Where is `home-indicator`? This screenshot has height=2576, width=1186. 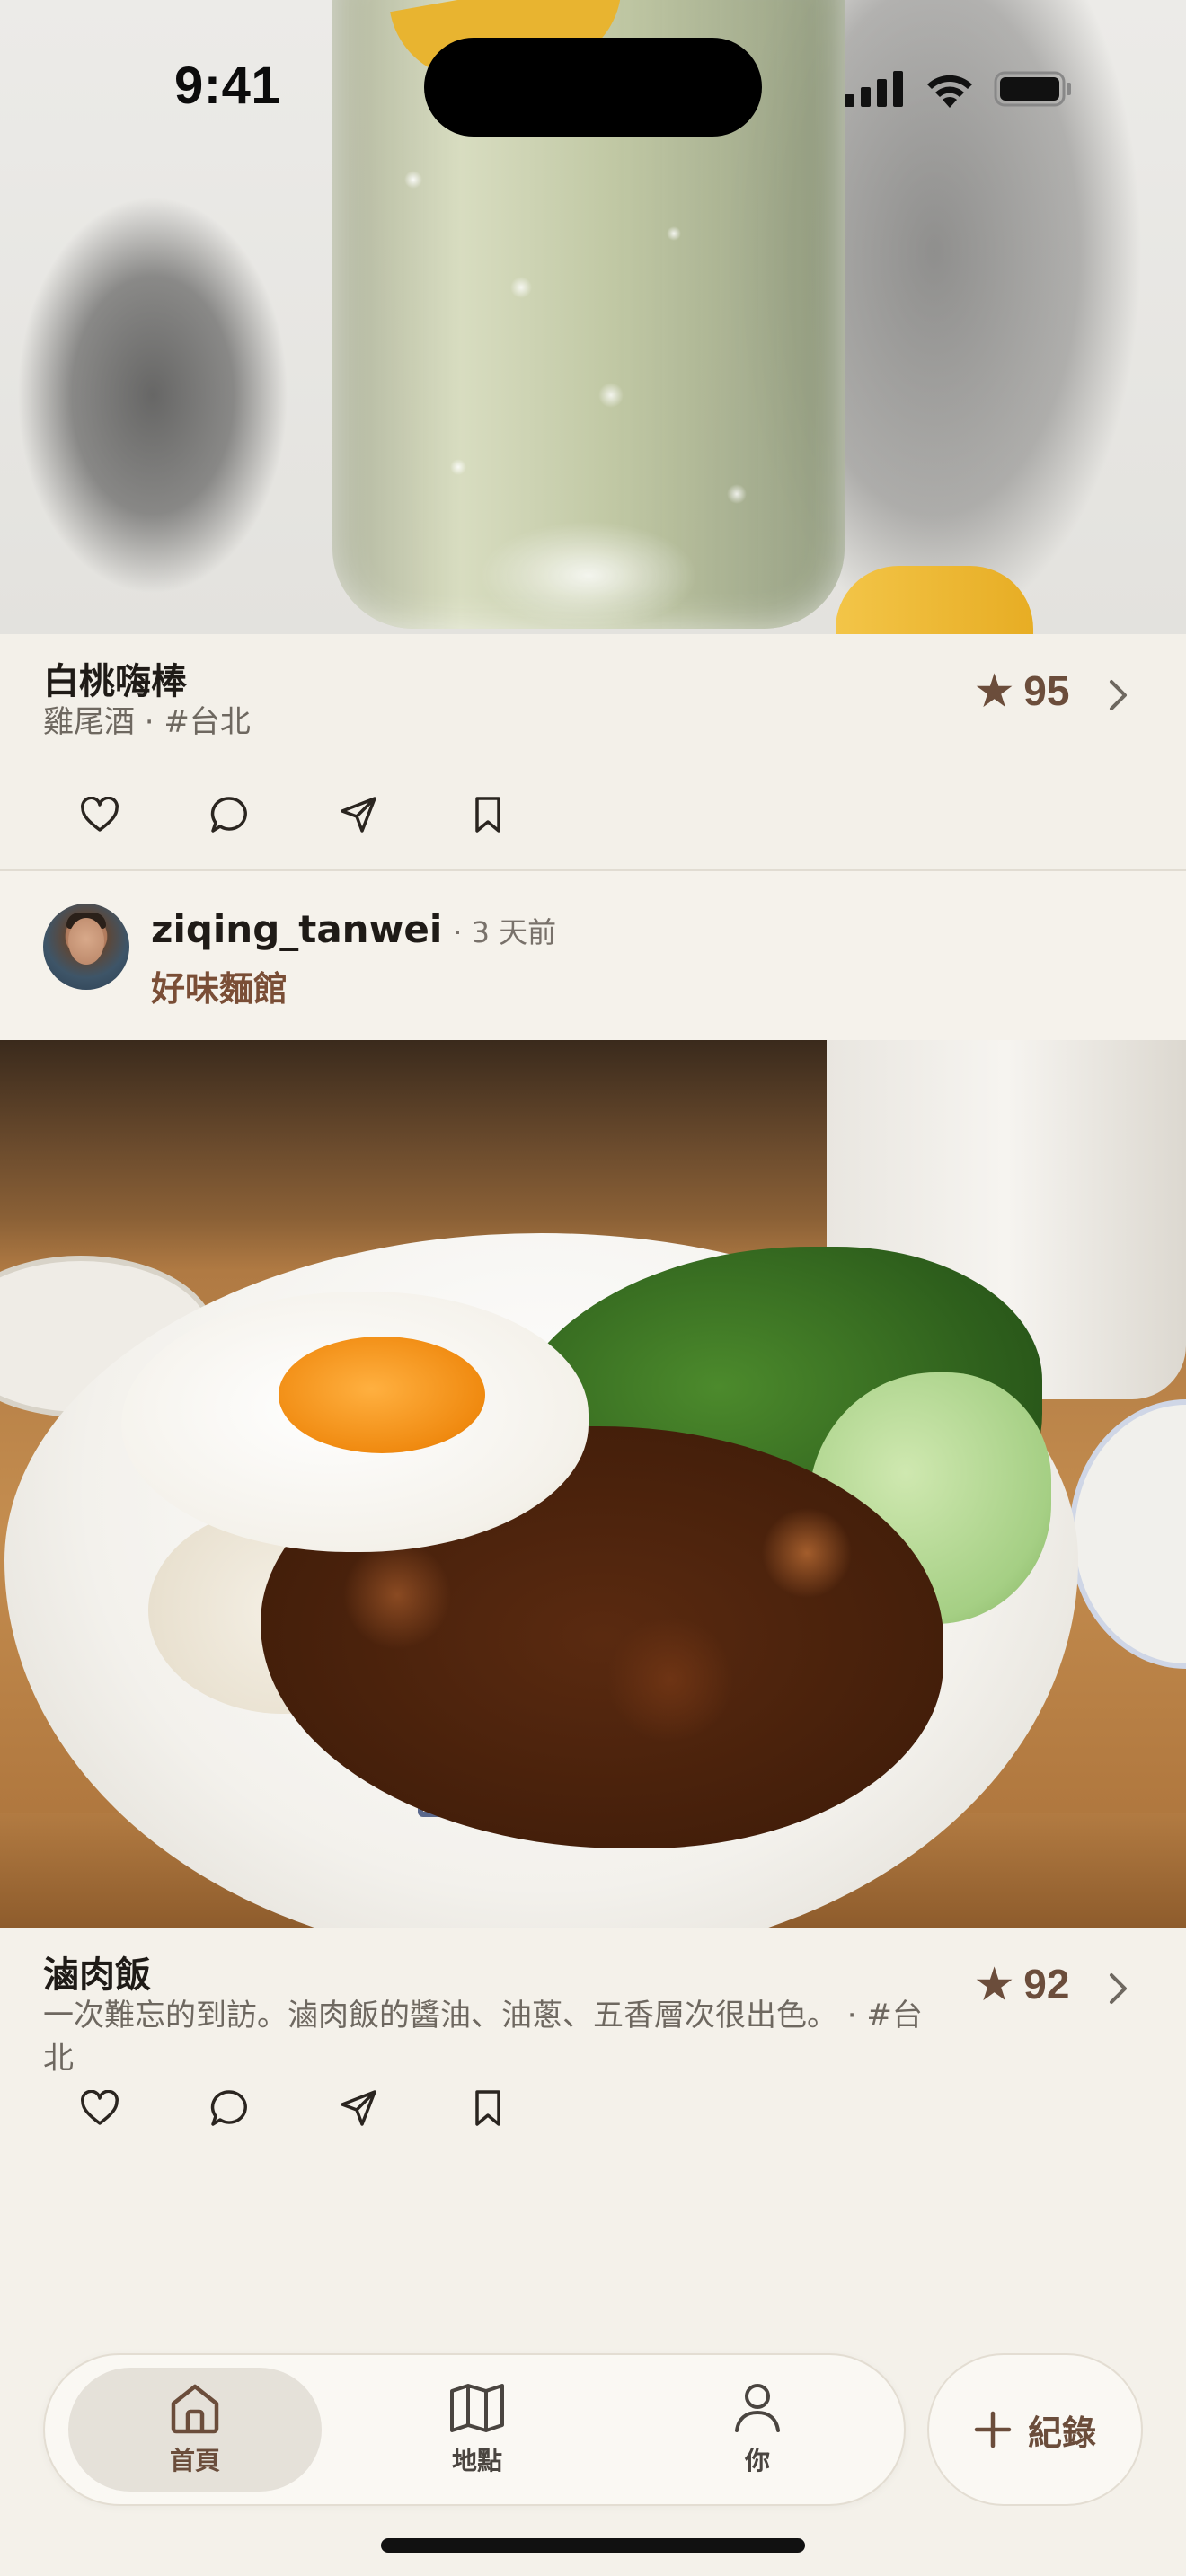
home-indicator is located at coordinates (593, 2545).